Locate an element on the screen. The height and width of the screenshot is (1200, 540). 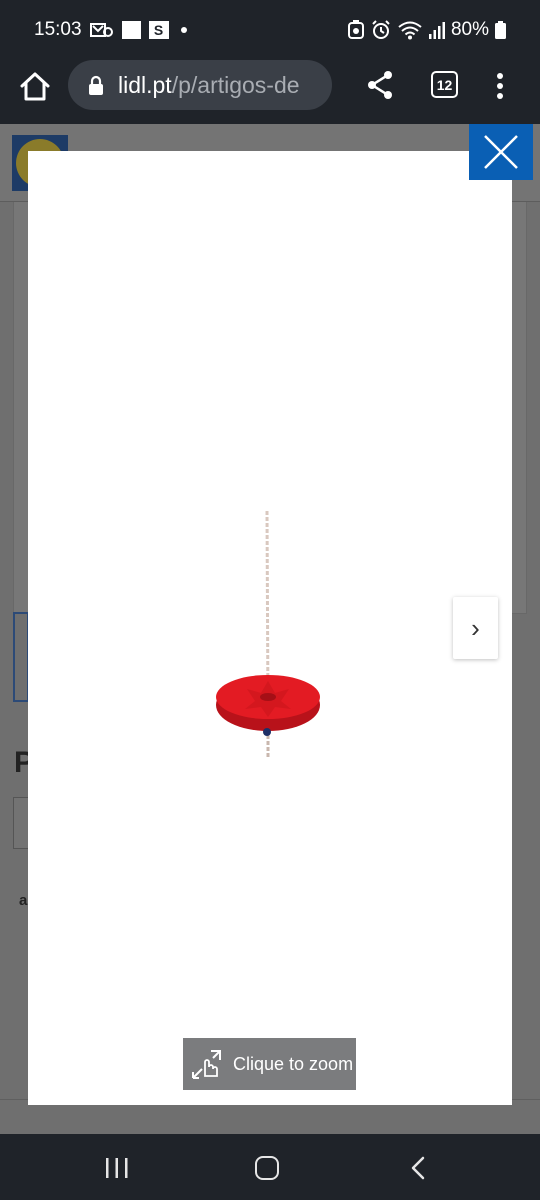
address-bar: lidl.pt/p/artigos-de is located at coordinates (200, 85).